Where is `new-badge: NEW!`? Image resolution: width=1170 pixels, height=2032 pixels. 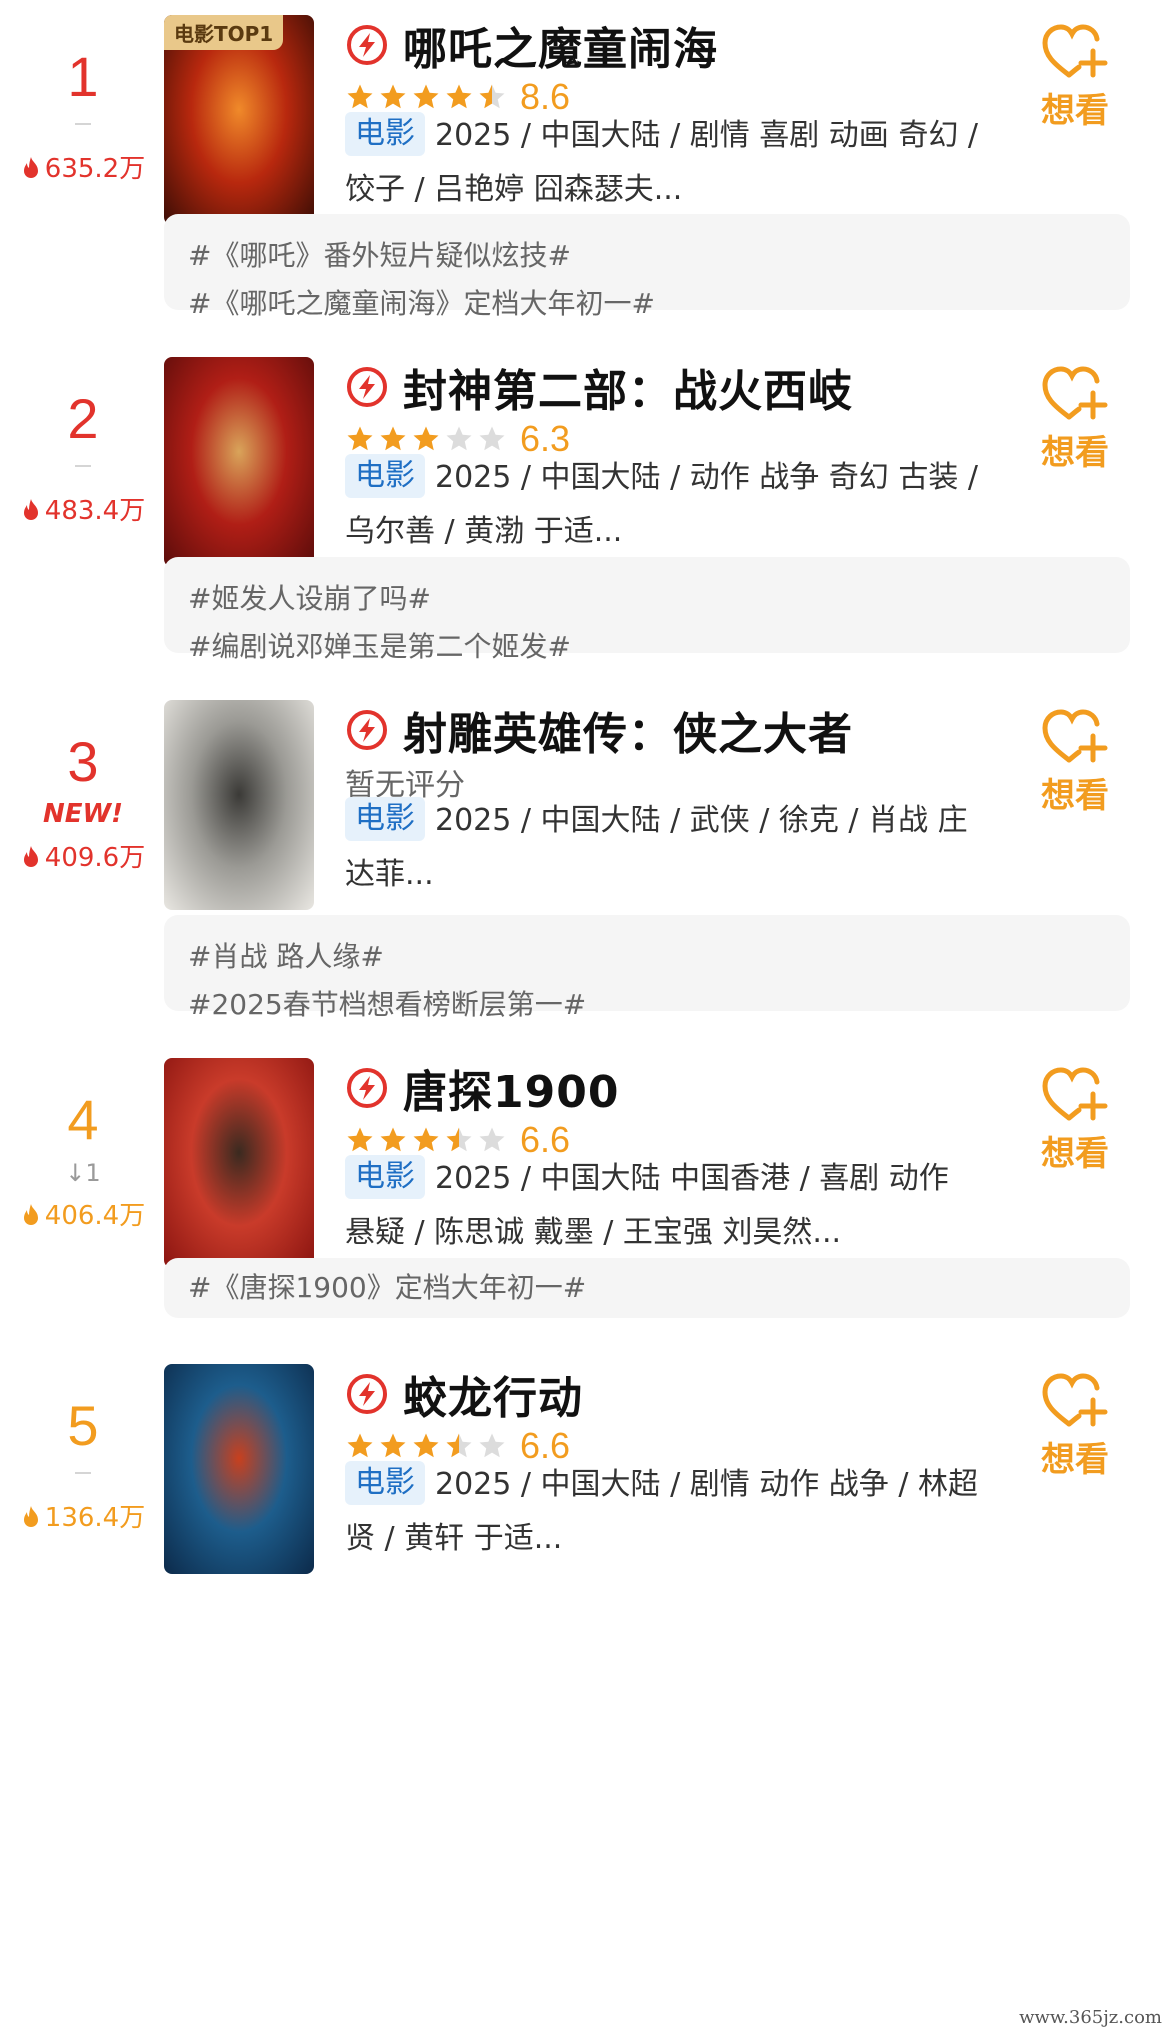
new-badge: NEW! is located at coordinates (83, 814).